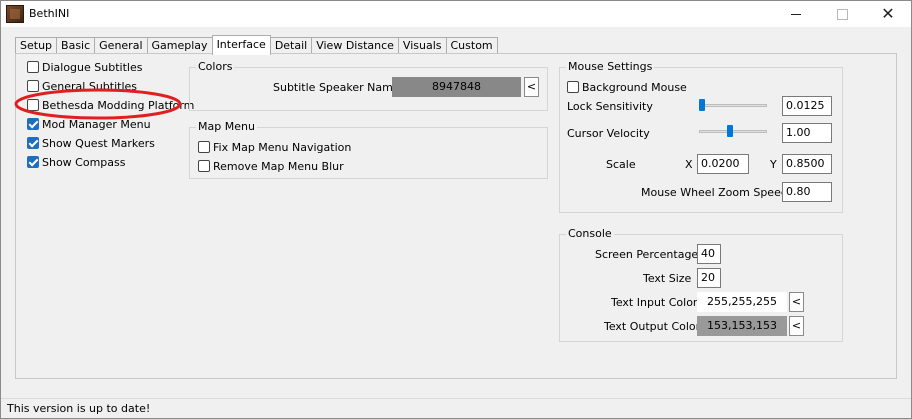  Describe the element at coordinates (15, 14) in the screenshot. I see `app-icon` at that location.